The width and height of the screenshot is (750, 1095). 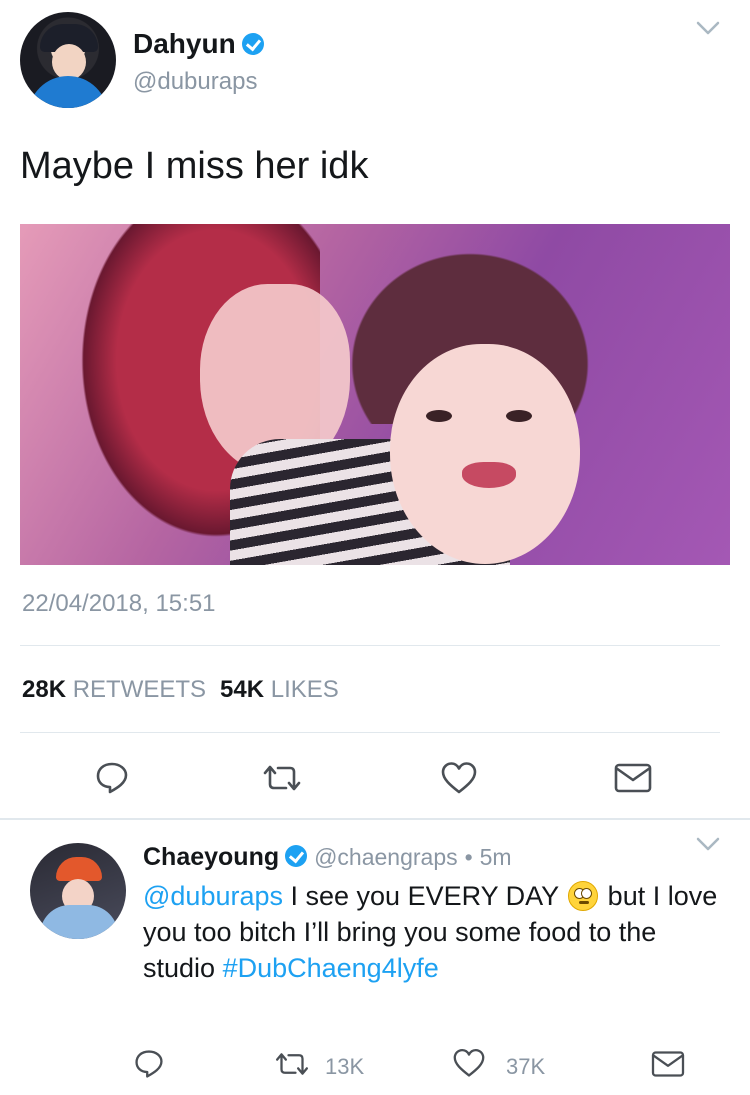 I want to click on shirt-shape, so click(x=68, y=92).